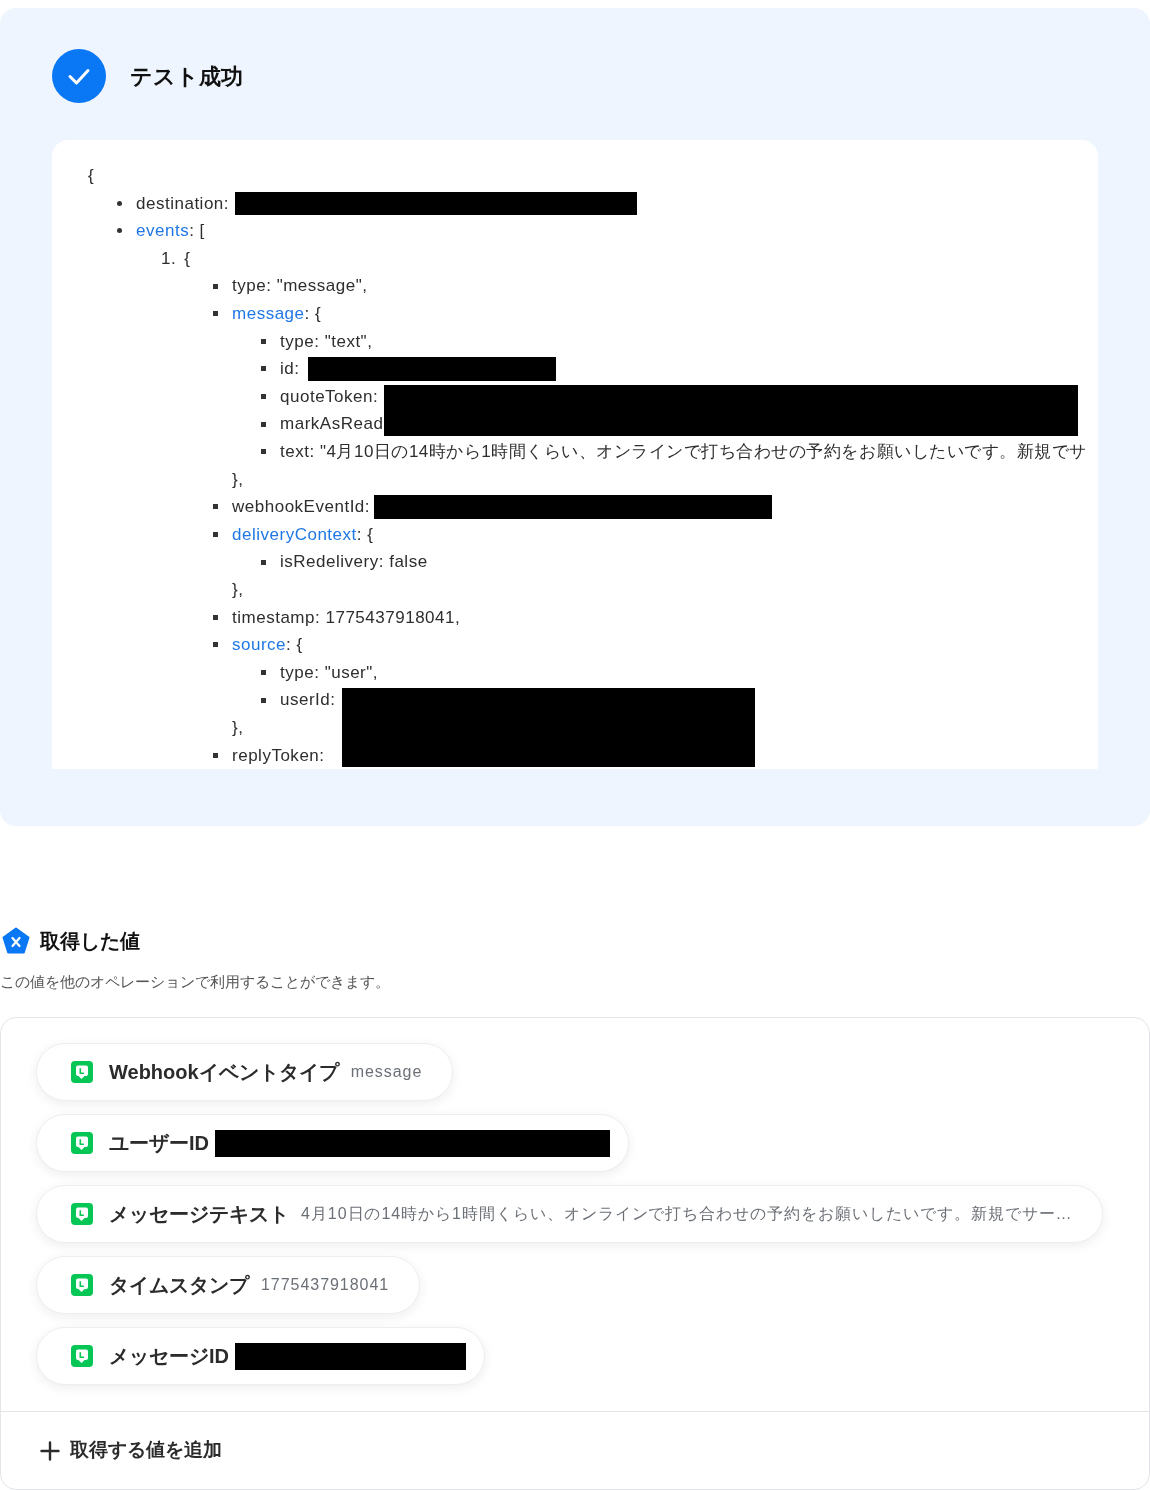 The width and height of the screenshot is (1150, 1490). Describe the element at coordinates (179, 1286) in the screenshot. I see `chip-label: タイムスタンプ` at that location.